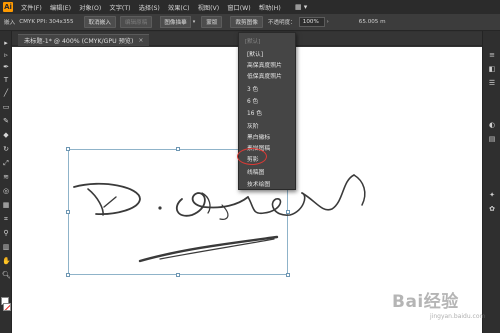  Describe the element at coordinates (120, 7) in the screenshot. I see `menu-type: 文字(T)` at that location.